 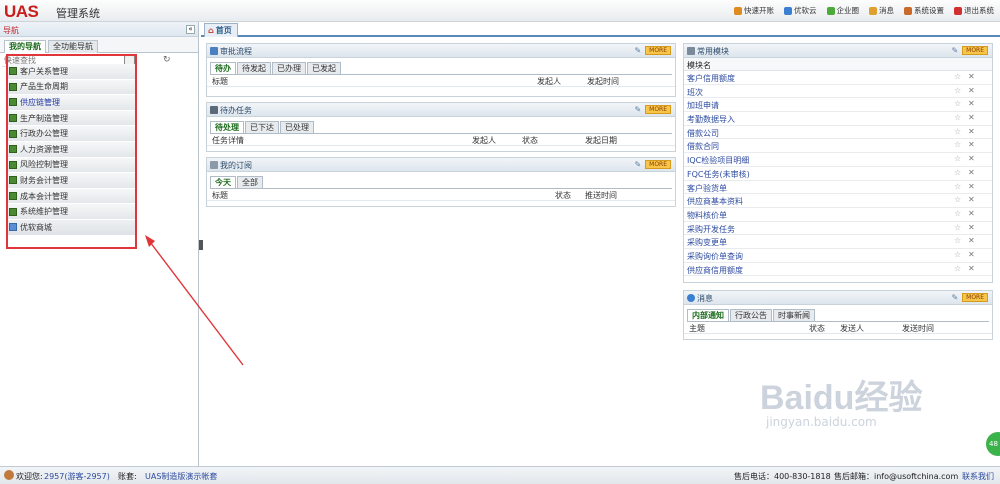 I want to click on check-icon, so click(x=214, y=51).